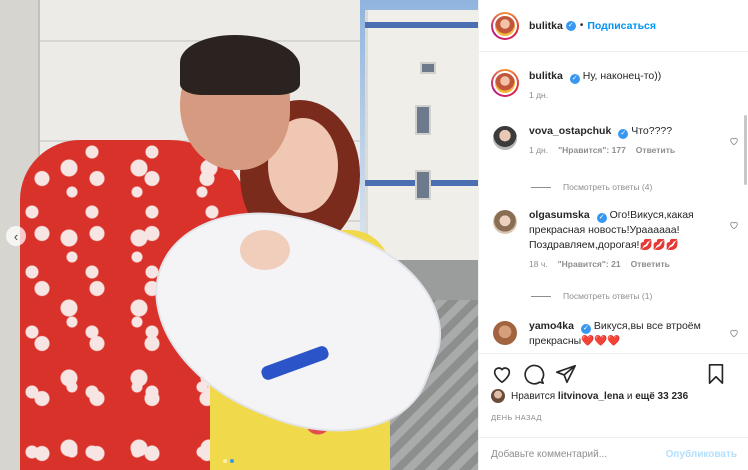  Describe the element at coordinates (611, 84) in the screenshot. I see `caption: bulitka ✓ Ну, наконец-то)) 1 дн.` at that location.